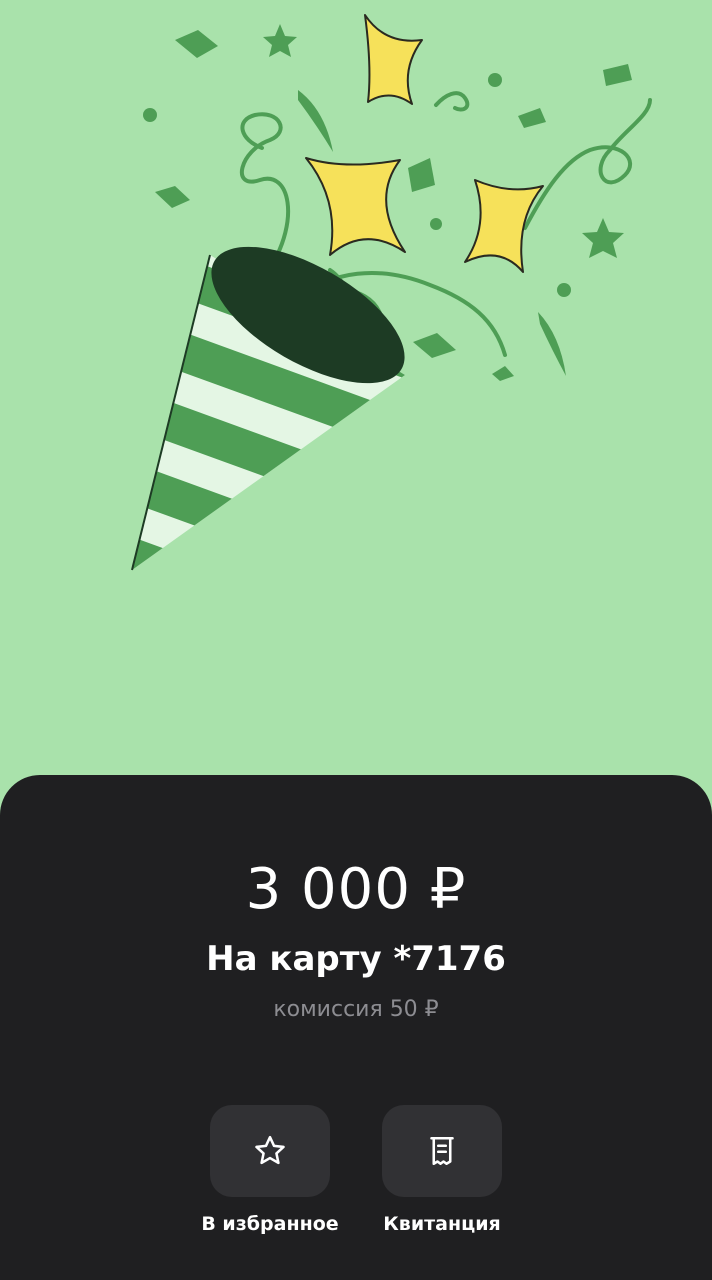 Image resolution: width=712 pixels, height=1280 pixels. Describe the element at coordinates (424, 143) in the screenshot. I see `sparkles` at that location.